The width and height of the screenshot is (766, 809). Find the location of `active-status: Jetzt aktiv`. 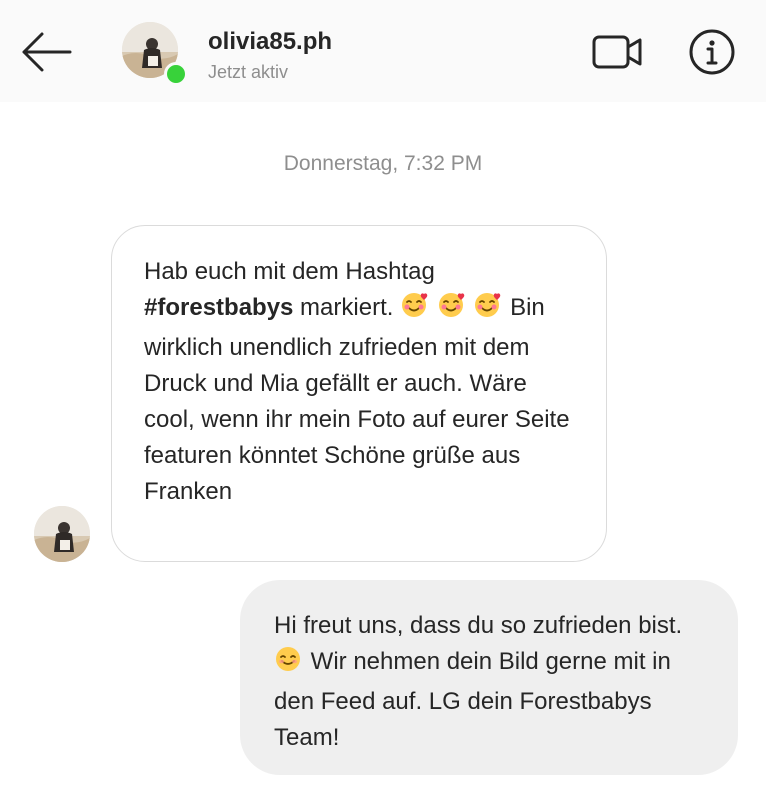

active-status: Jetzt aktiv is located at coordinates (248, 72).